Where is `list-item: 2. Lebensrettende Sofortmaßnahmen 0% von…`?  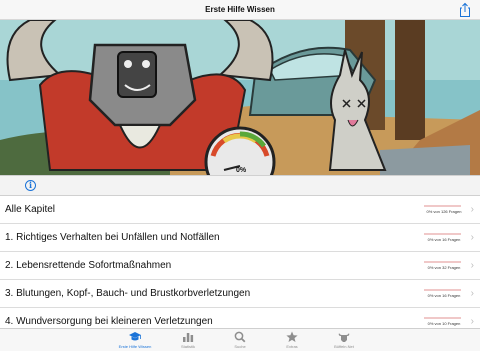 list-item: 2. Lebensrettende Sofortmaßnahmen 0% von… is located at coordinates (240, 266).